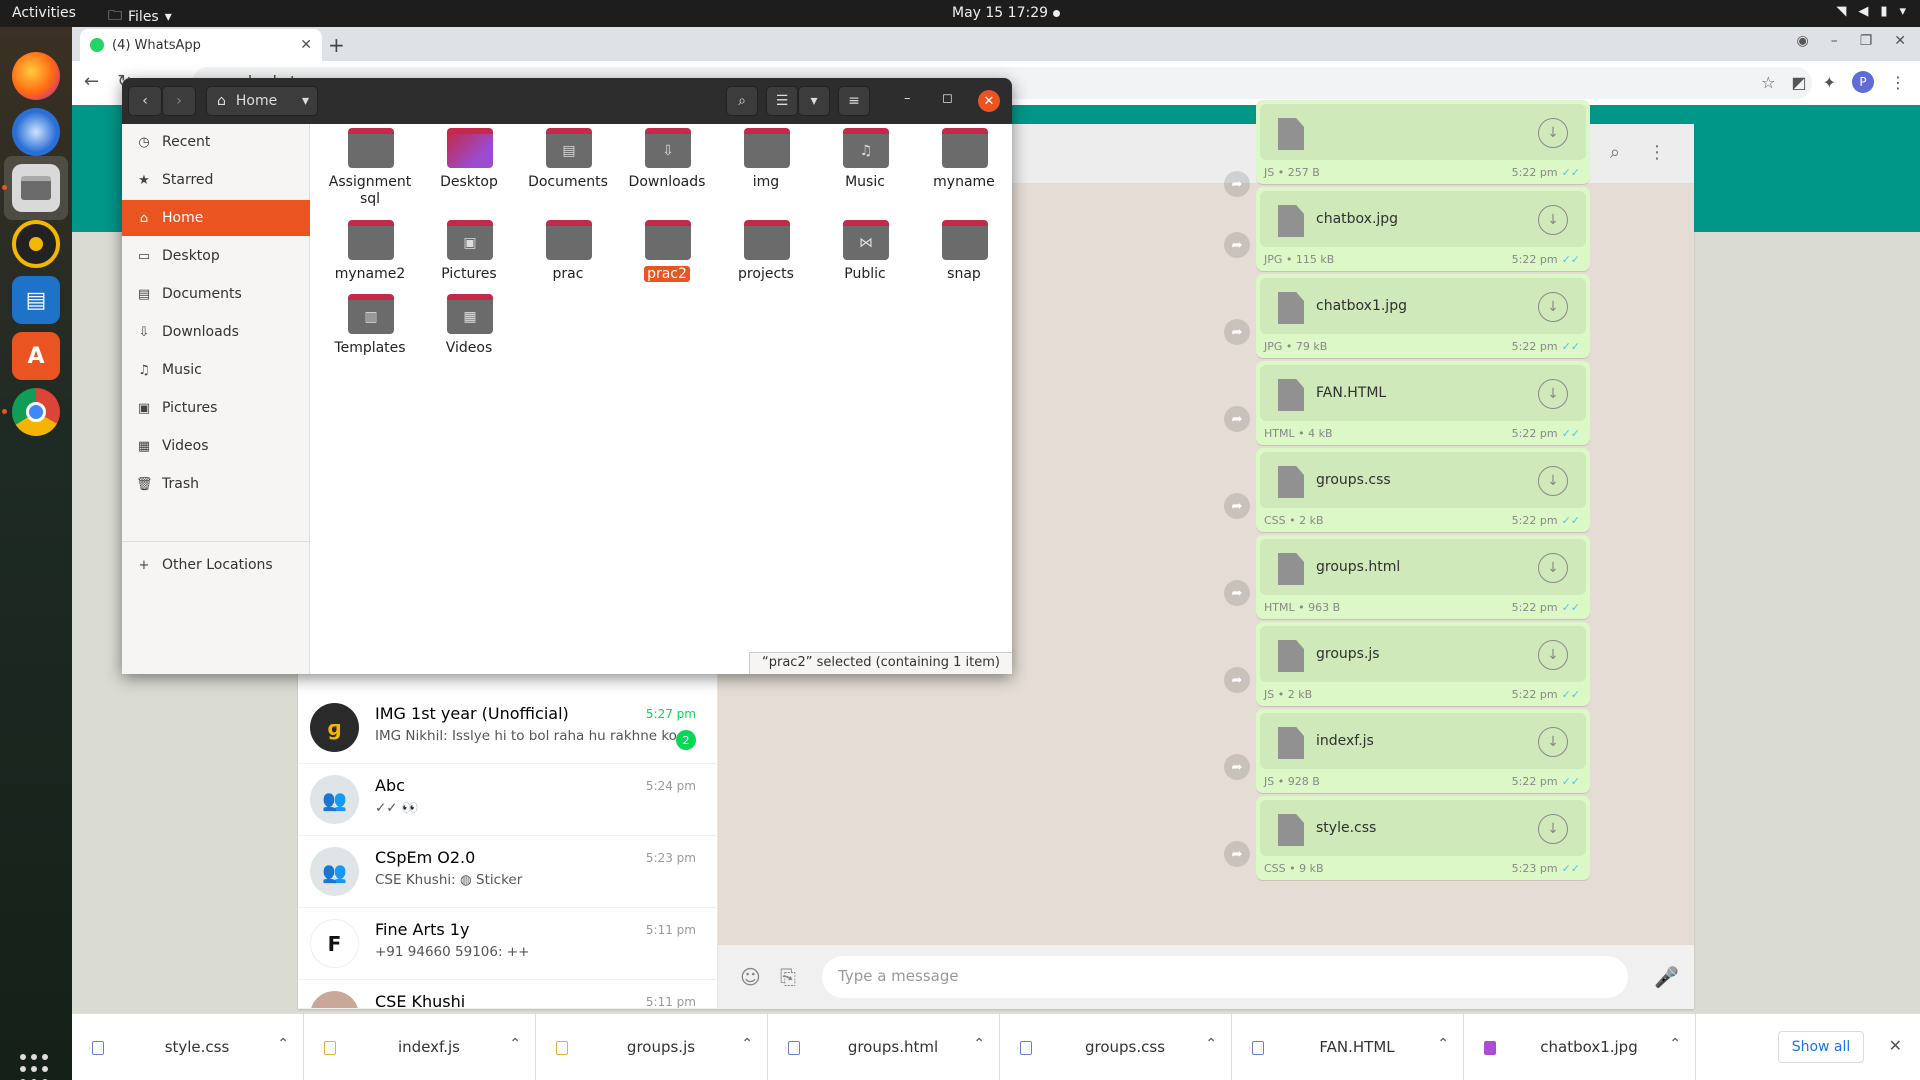 Image resolution: width=1920 pixels, height=1080 pixels. What do you see at coordinates (568, 259) in the screenshot?
I see `folder-item: prac` at bounding box center [568, 259].